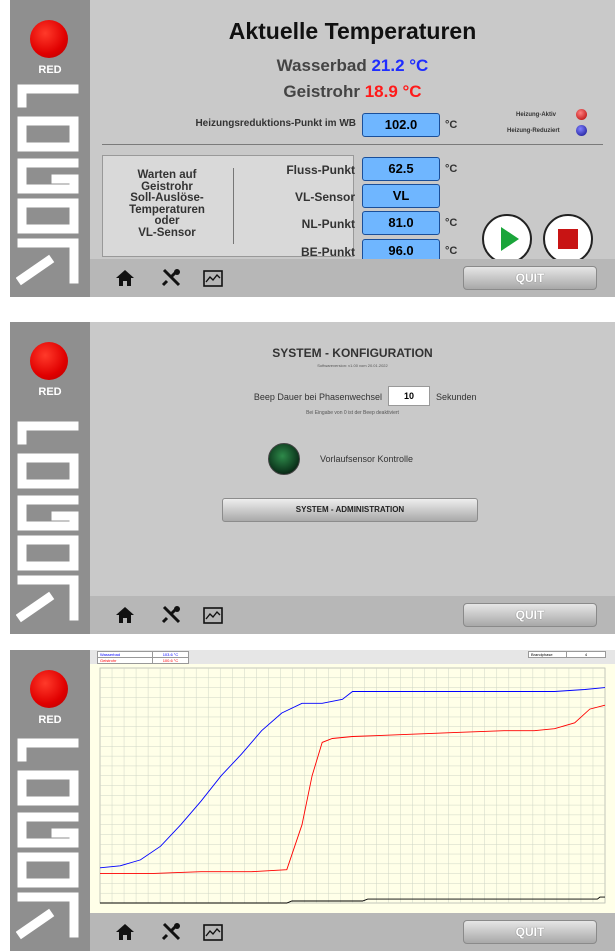  Describe the element at coordinates (451, 125) in the screenshot. I see `heizung-unit: °C` at that location.